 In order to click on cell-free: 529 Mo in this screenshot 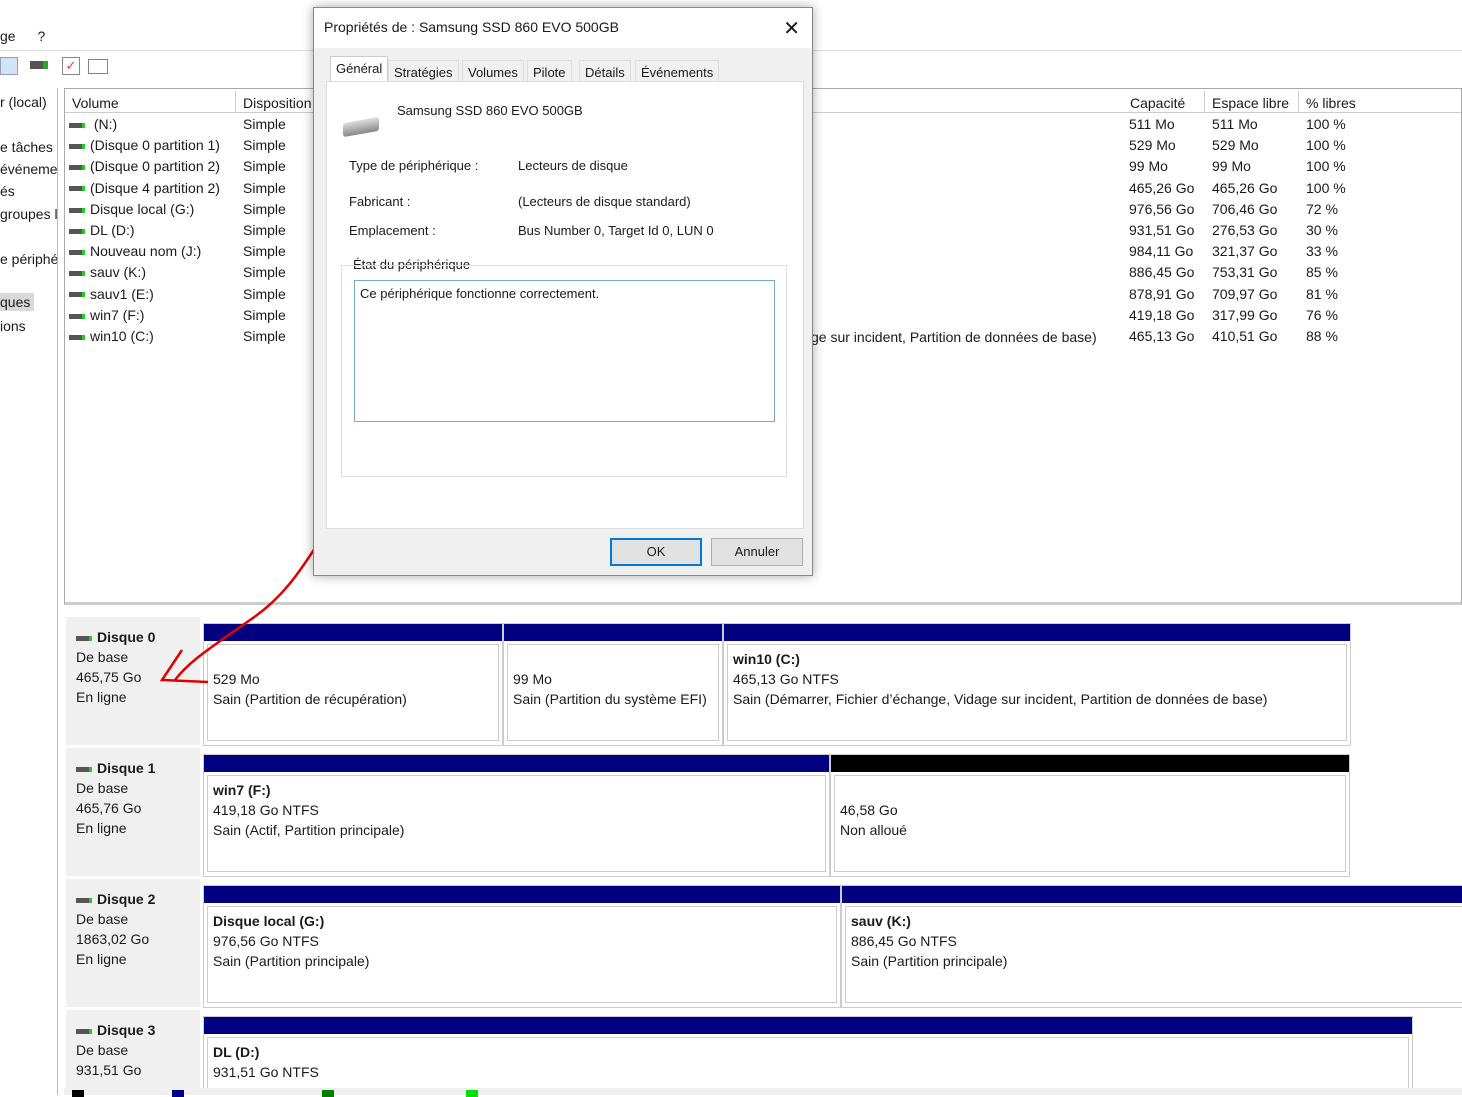, I will do `click(1235, 147)`.